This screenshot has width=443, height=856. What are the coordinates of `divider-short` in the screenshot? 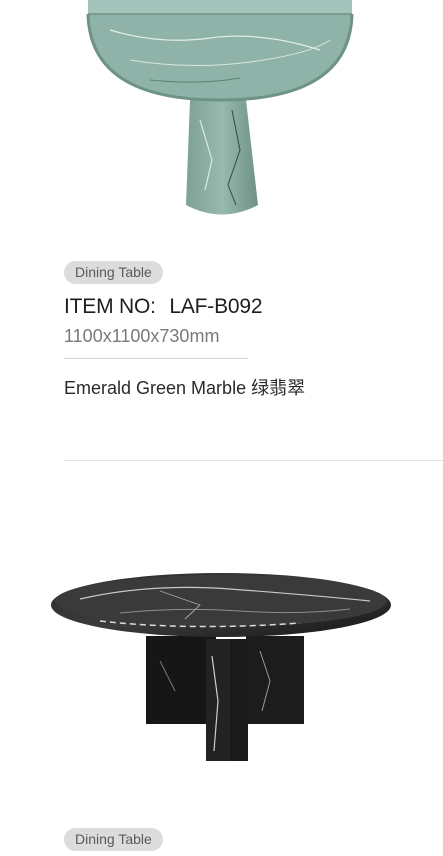 It's located at (156, 358).